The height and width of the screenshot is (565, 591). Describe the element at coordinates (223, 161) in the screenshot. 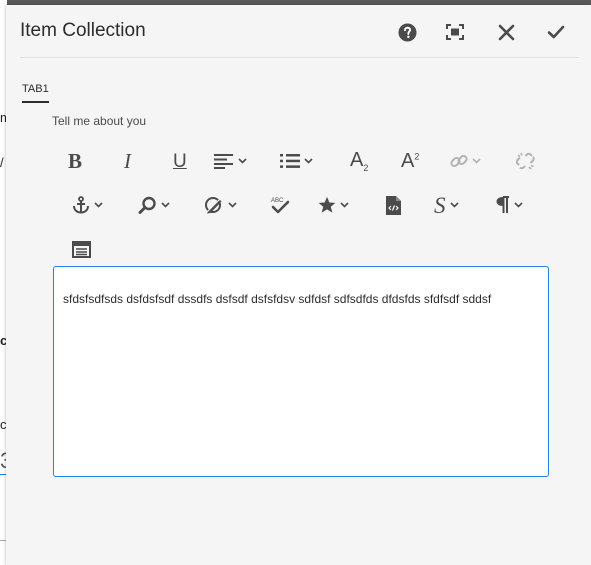

I see `align-left-icon` at that location.